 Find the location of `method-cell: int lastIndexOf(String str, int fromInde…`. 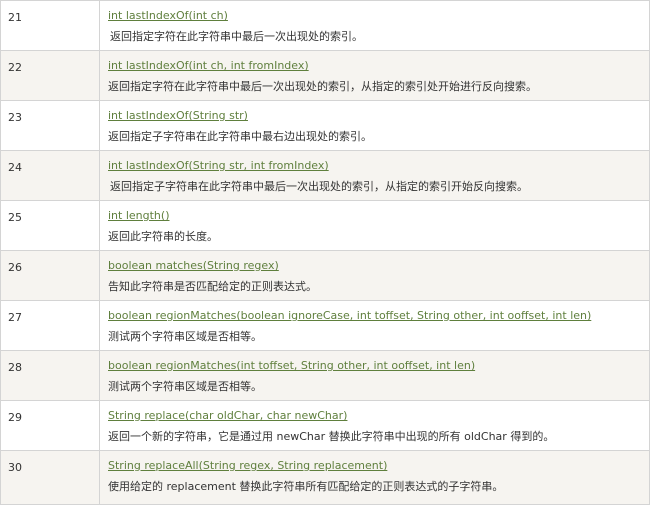

method-cell: int lastIndexOf(String str, int fromInde… is located at coordinates (374, 175).